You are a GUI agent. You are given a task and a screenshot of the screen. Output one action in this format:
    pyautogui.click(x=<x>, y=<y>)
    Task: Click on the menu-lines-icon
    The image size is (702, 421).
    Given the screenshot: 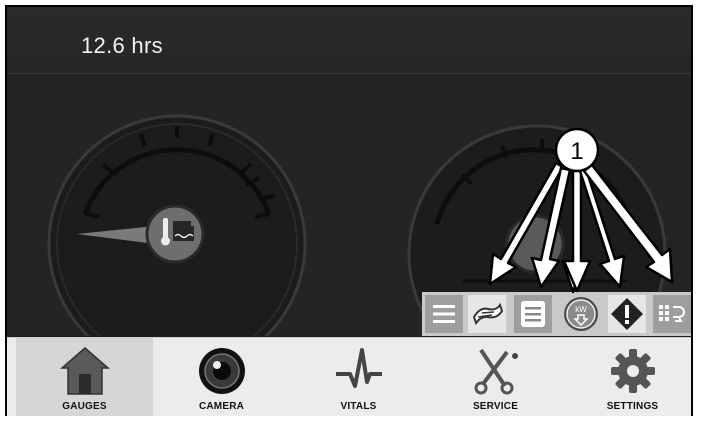 What is the action you would take?
    pyautogui.click(x=444, y=314)
    